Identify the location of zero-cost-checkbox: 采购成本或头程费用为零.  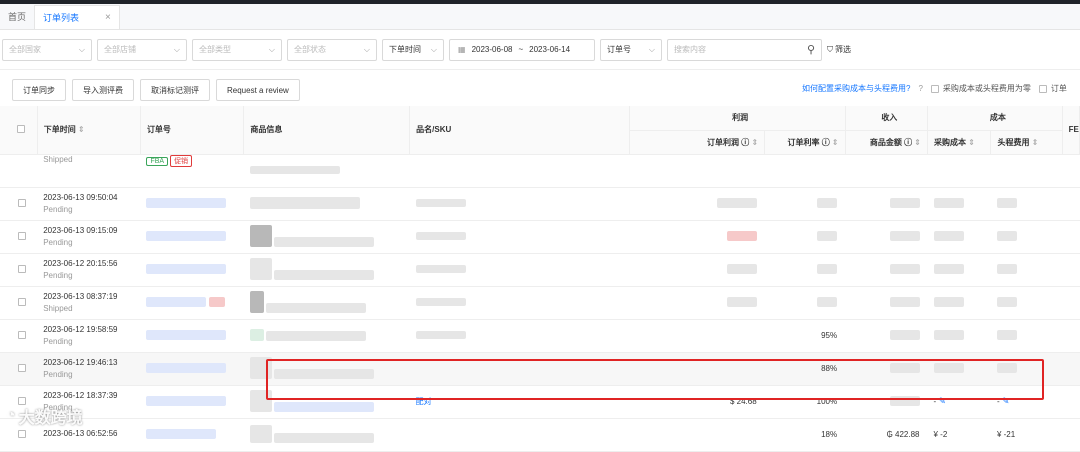
(980, 88).